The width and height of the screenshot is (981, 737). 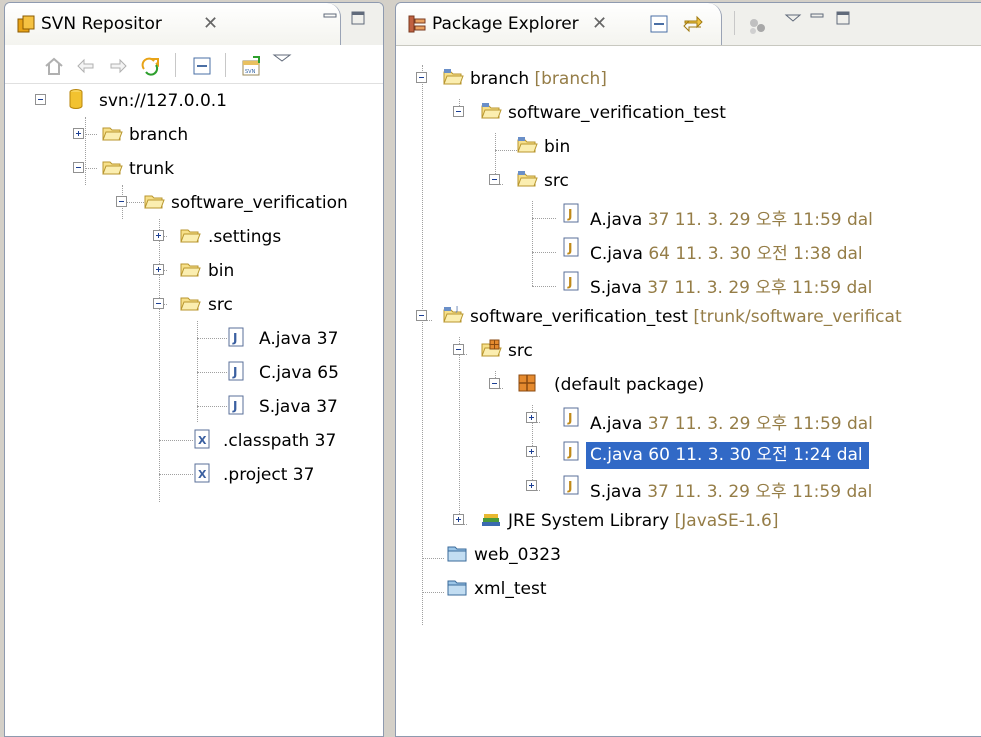 I want to click on tree-item-bin: bin, so click(x=194, y=270).